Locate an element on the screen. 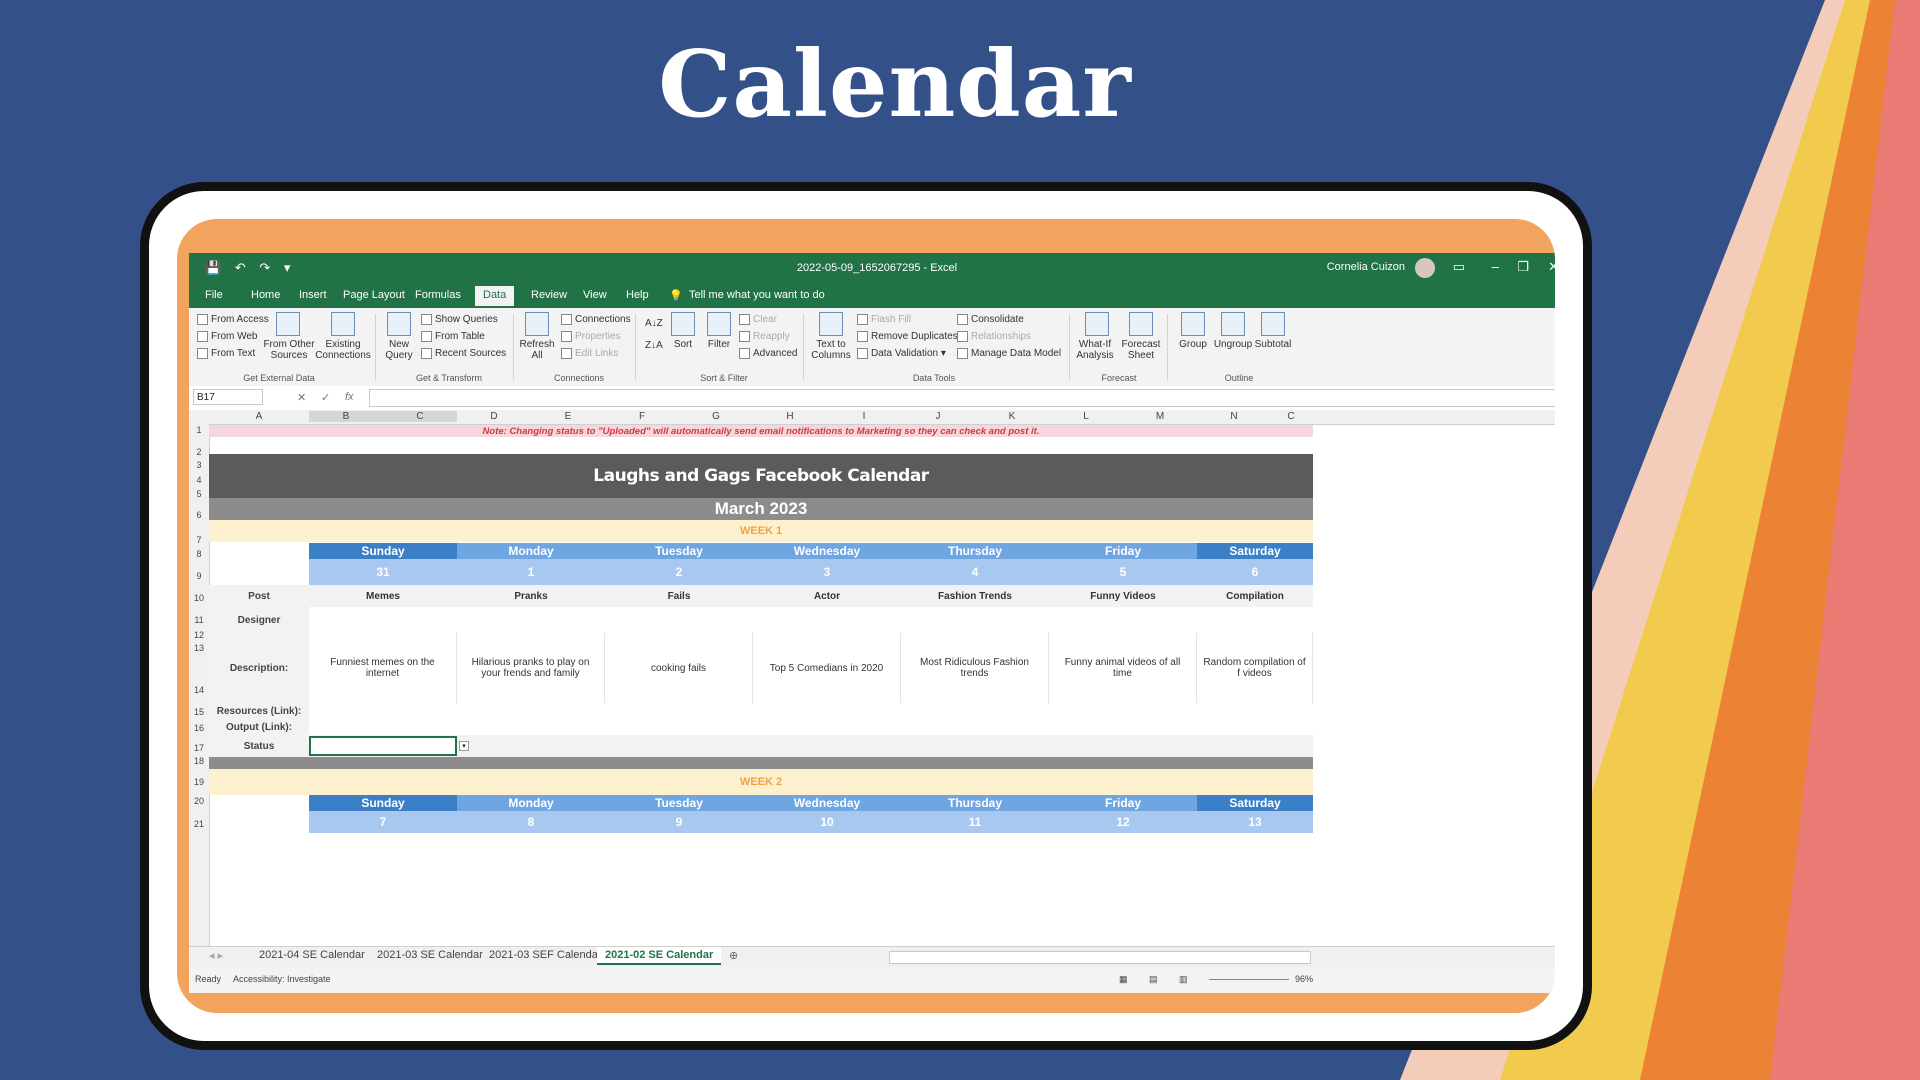  row-header: 12 is located at coordinates (199, 635).